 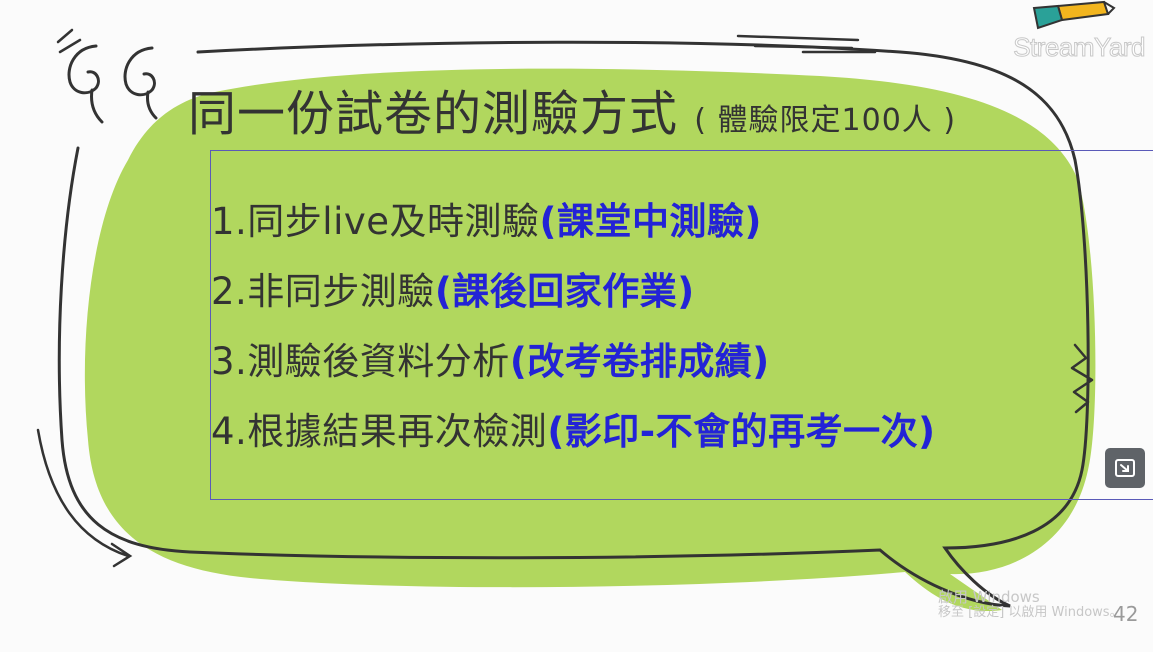 I want to click on watermark-subtitle: 移至 [設定] 以啟用 Windows。, so click(x=1030, y=612).